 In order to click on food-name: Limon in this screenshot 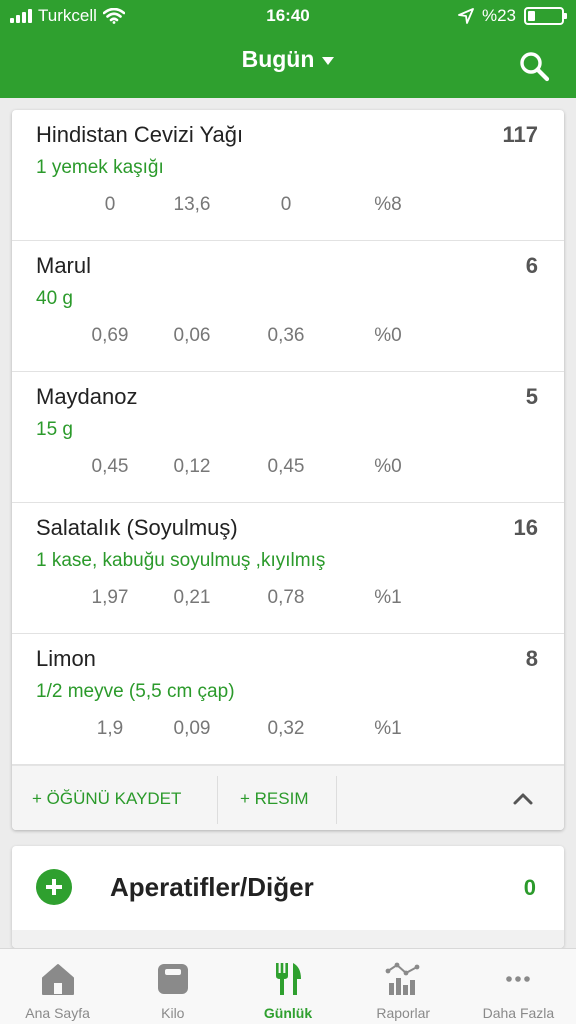, I will do `click(66, 658)`.